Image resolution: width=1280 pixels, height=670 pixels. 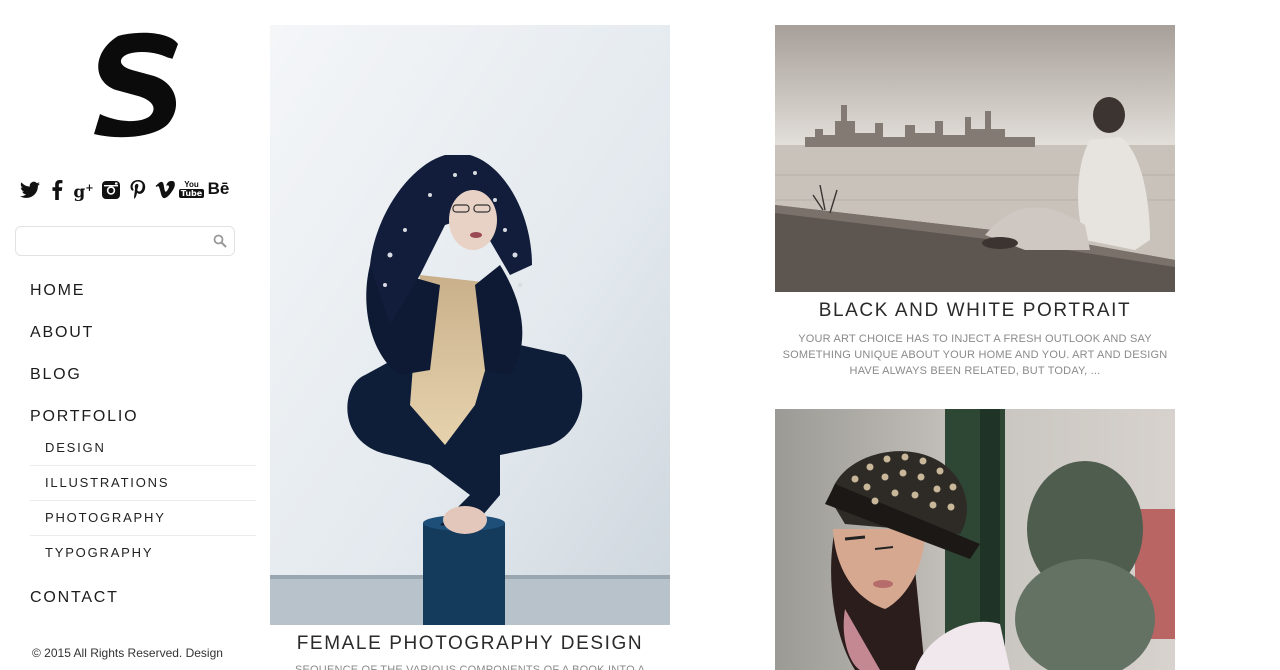 What do you see at coordinates (99, 552) in the screenshot?
I see `nav-sub-typography: TYPOGRAPHY` at bounding box center [99, 552].